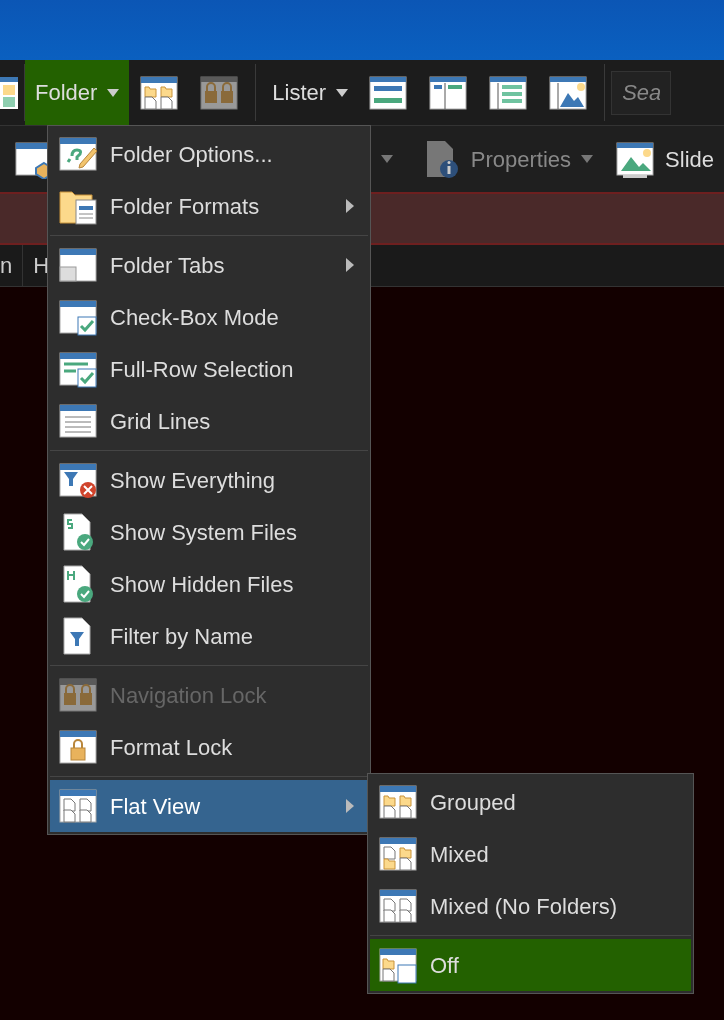 The width and height of the screenshot is (724, 1020). What do you see at coordinates (664, 159) in the screenshot?
I see `slideshow-button: Slide` at bounding box center [664, 159].